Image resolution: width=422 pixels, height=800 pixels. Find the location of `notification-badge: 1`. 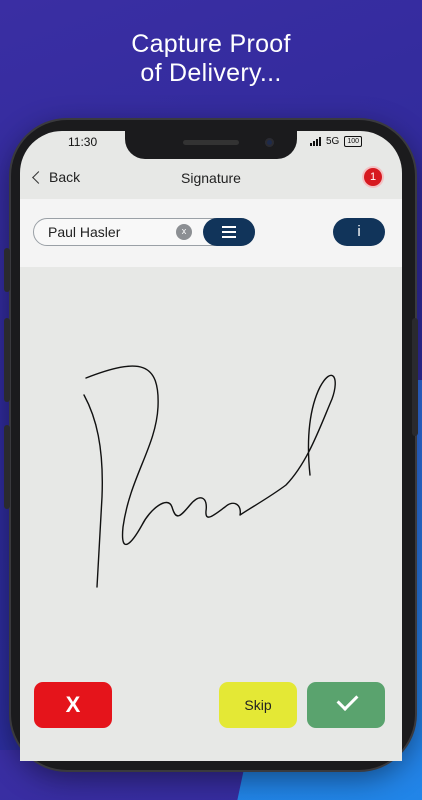

notification-badge: 1 is located at coordinates (373, 177).